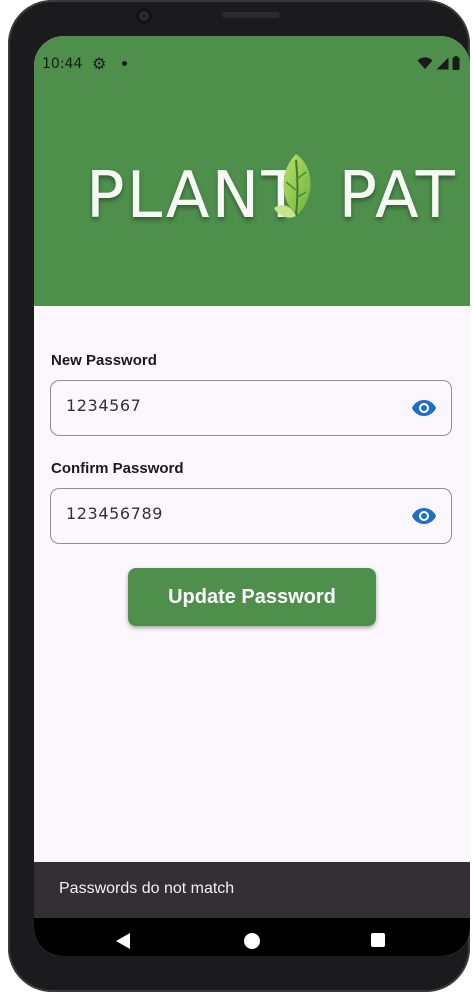  I want to click on battery-icon, so click(456, 63).